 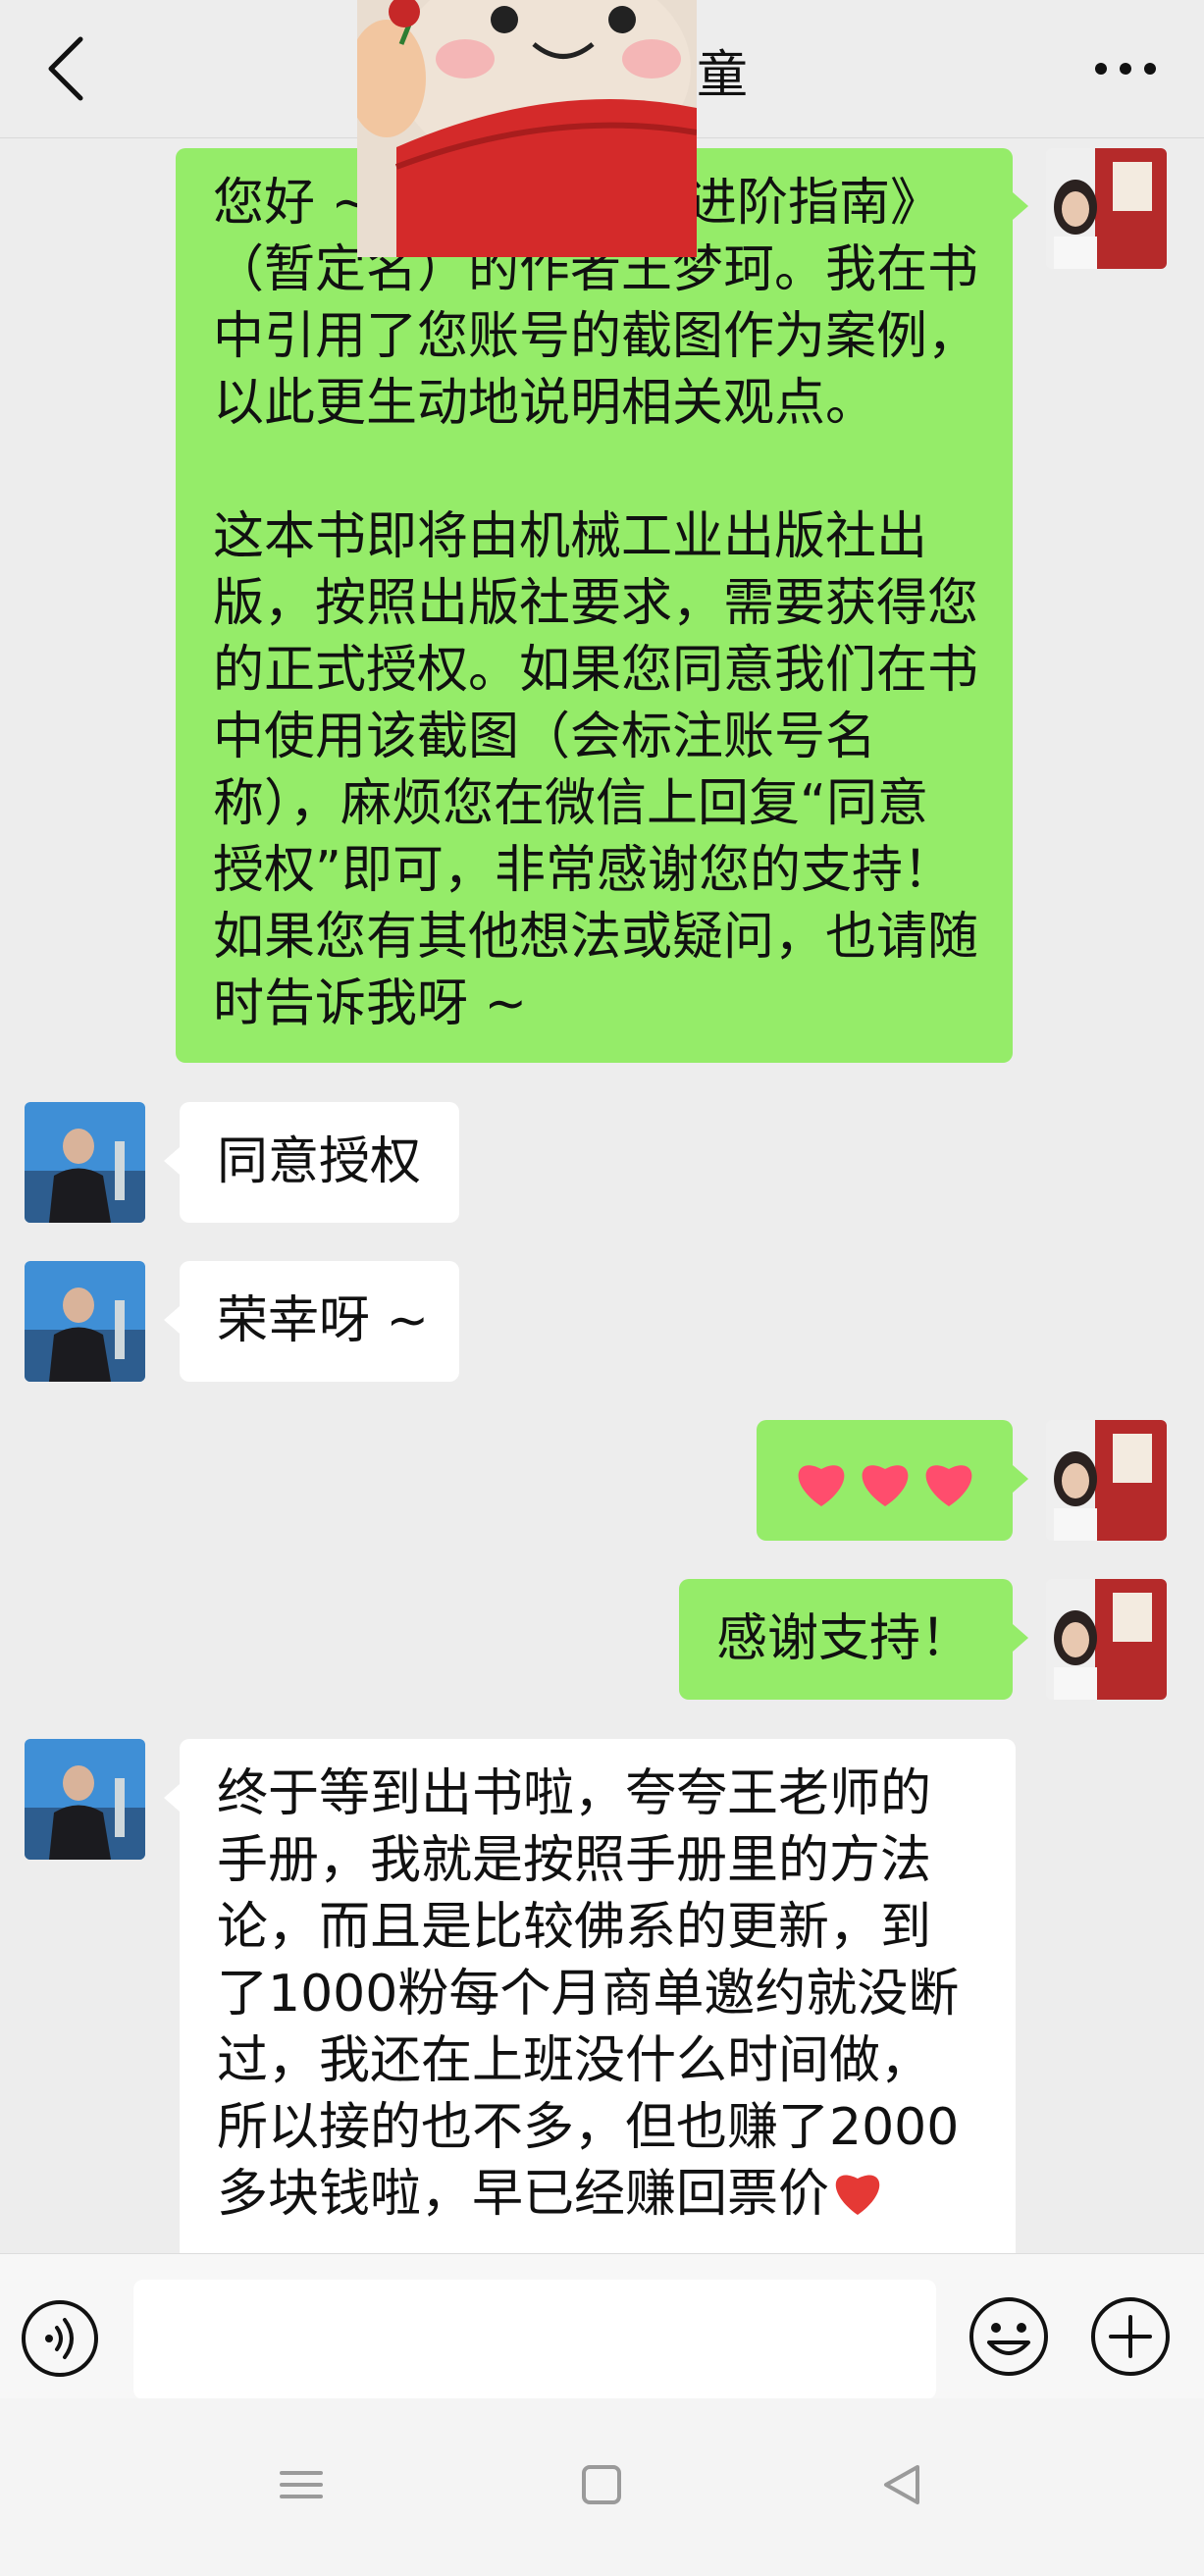 I want to click on home-icon, so click(x=601, y=2484).